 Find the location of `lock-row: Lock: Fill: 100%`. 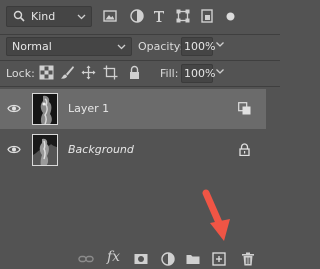

lock-row: Lock: Fill: 100% is located at coordinates (140, 73).